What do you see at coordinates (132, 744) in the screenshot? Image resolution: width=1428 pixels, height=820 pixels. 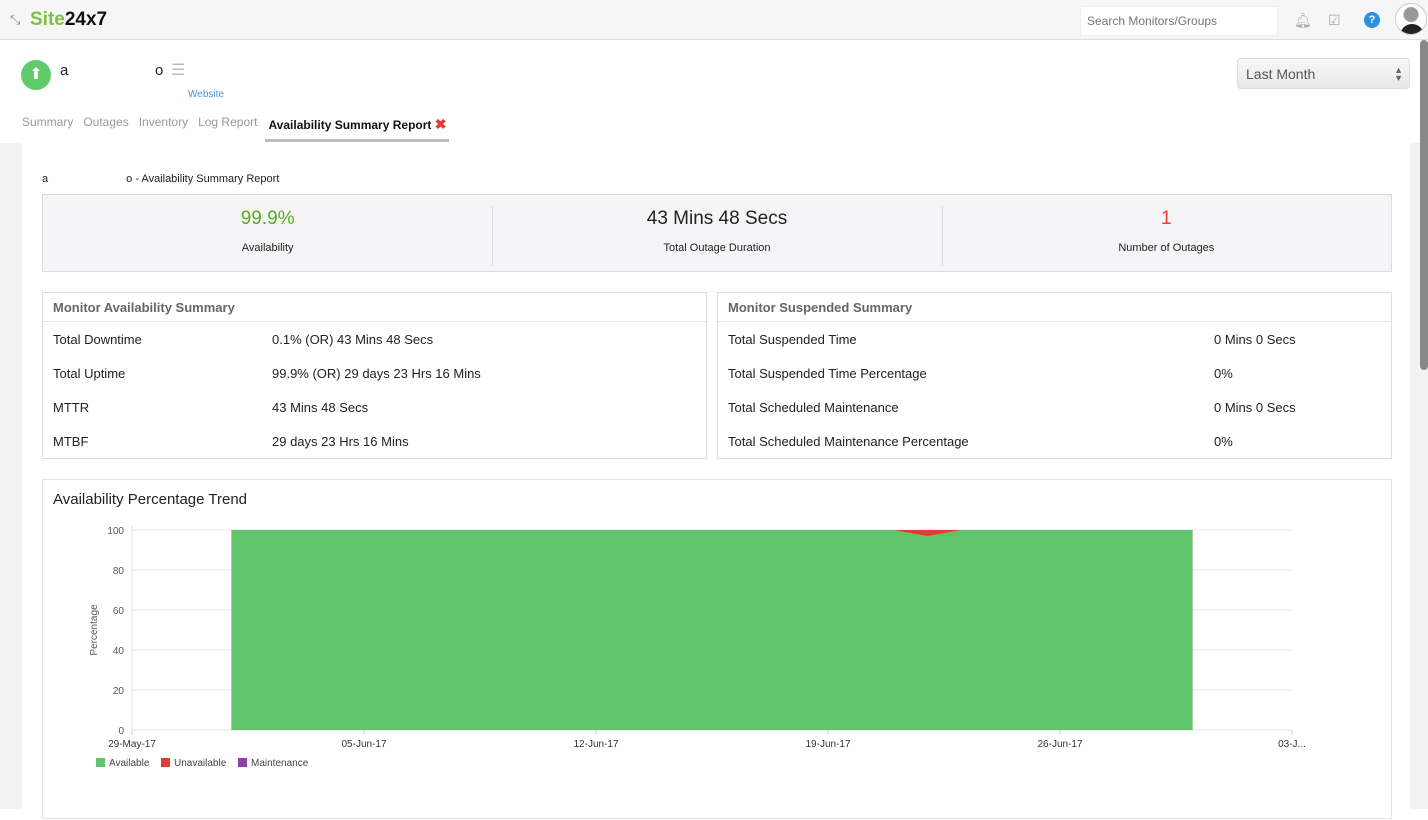 I see `x-tick-label: 29-May-17` at bounding box center [132, 744].